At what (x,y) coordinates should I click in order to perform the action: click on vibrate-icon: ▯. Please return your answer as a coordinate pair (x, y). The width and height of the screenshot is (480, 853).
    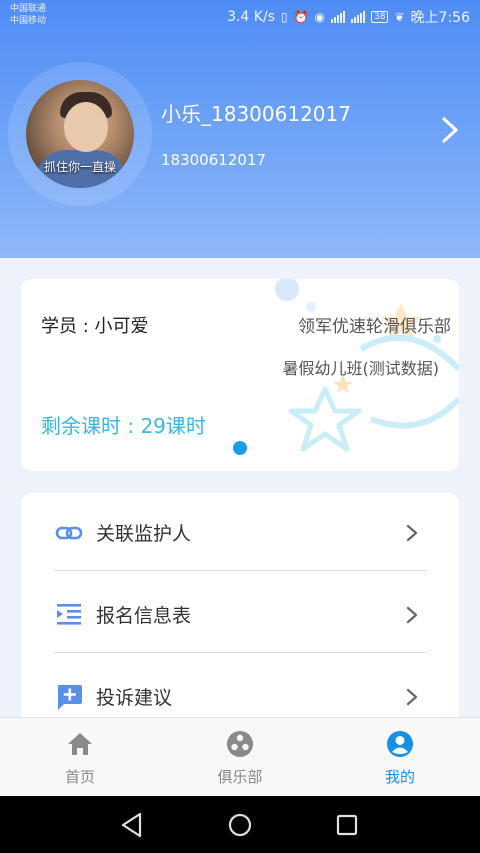
    Looking at the image, I should click on (284, 17).